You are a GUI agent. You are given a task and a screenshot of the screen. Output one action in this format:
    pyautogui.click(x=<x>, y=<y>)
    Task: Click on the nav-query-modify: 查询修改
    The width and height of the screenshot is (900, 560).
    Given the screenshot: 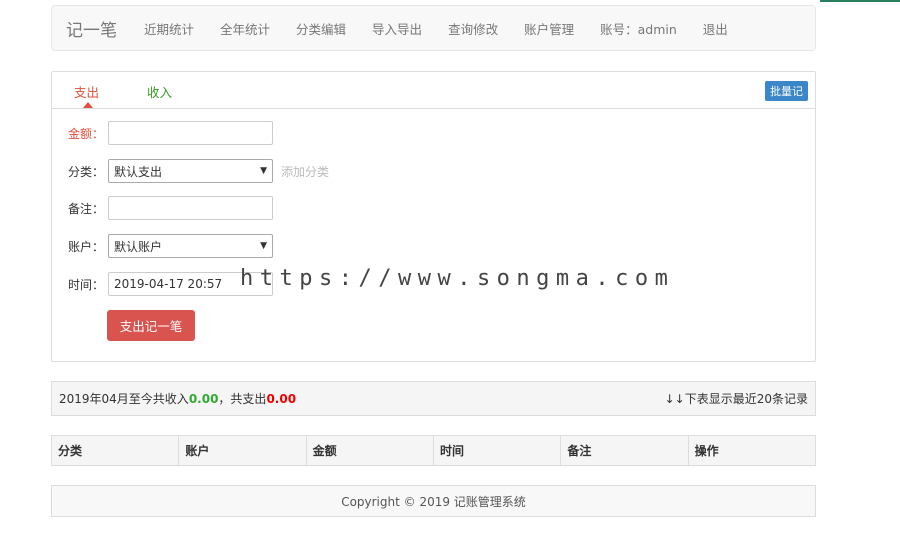 What is the action you would take?
    pyautogui.click(x=473, y=28)
    